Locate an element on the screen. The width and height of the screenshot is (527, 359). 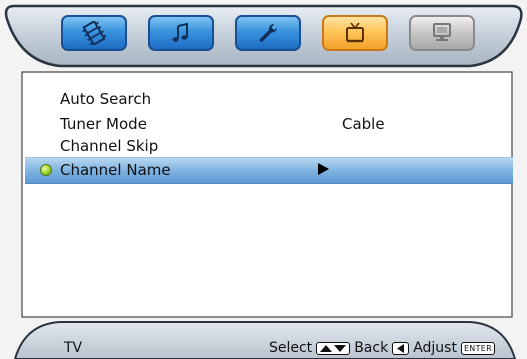
selection-bullet-icon is located at coordinates (46, 170).